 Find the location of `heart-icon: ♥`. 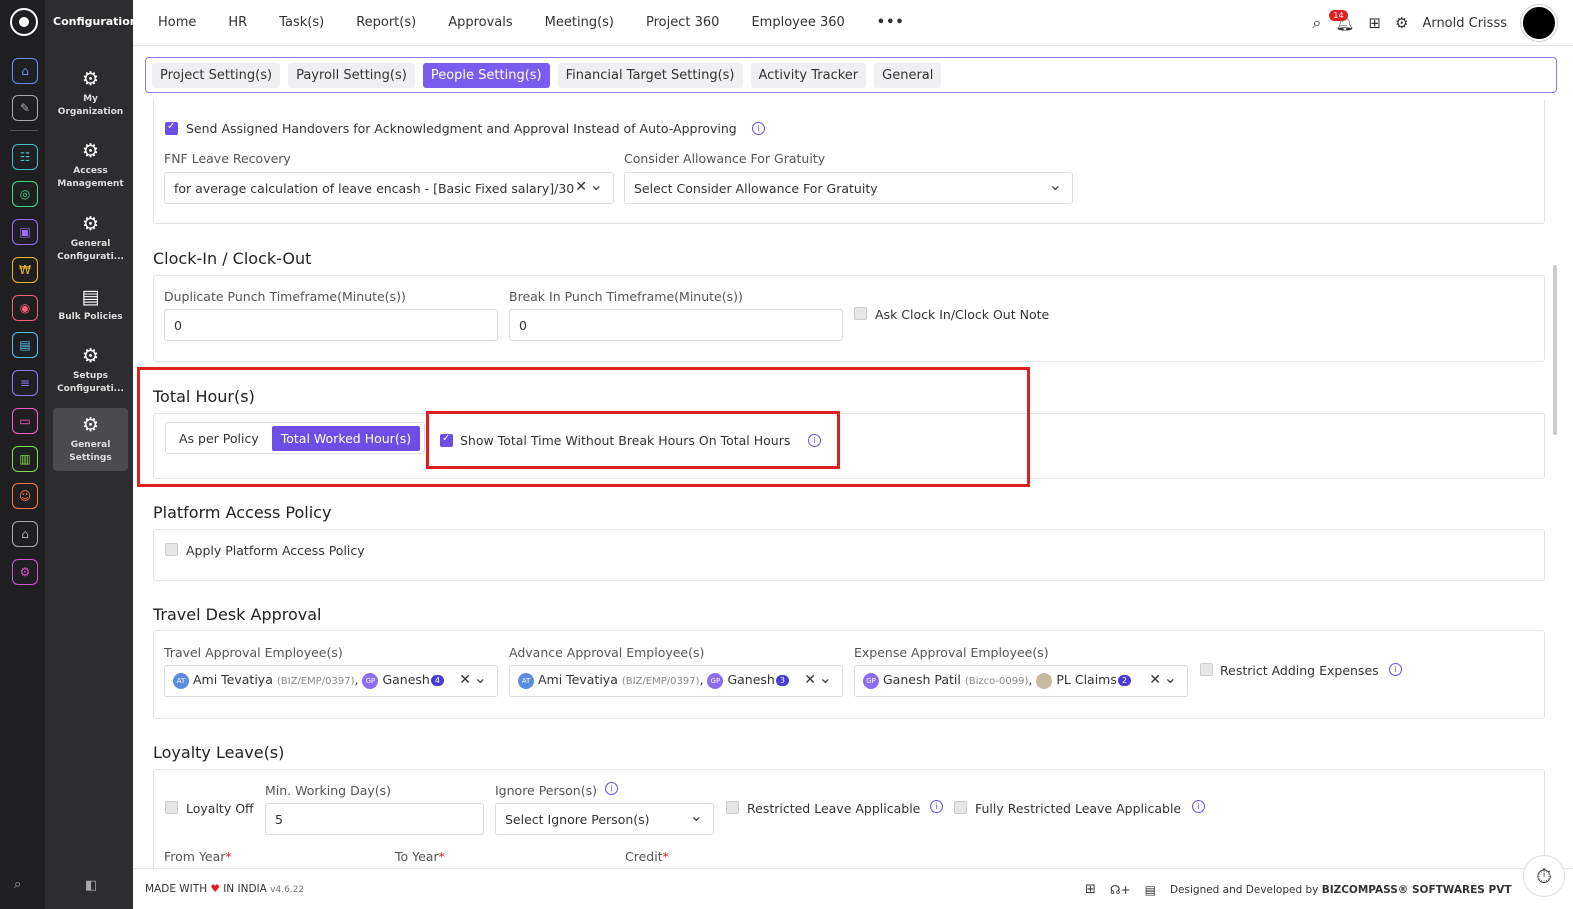

heart-icon: ♥ is located at coordinates (215, 889).